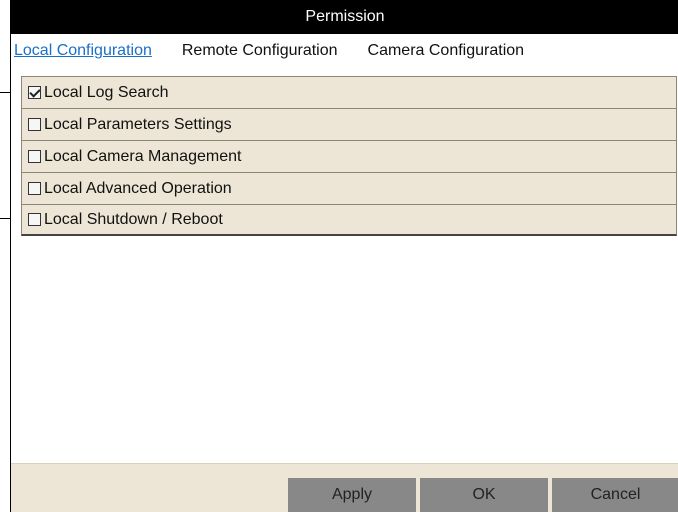  What do you see at coordinates (83, 51) in the screenshot?
I see `tab-local-configuration: Local Configuration` at bounding box center [83, 51].